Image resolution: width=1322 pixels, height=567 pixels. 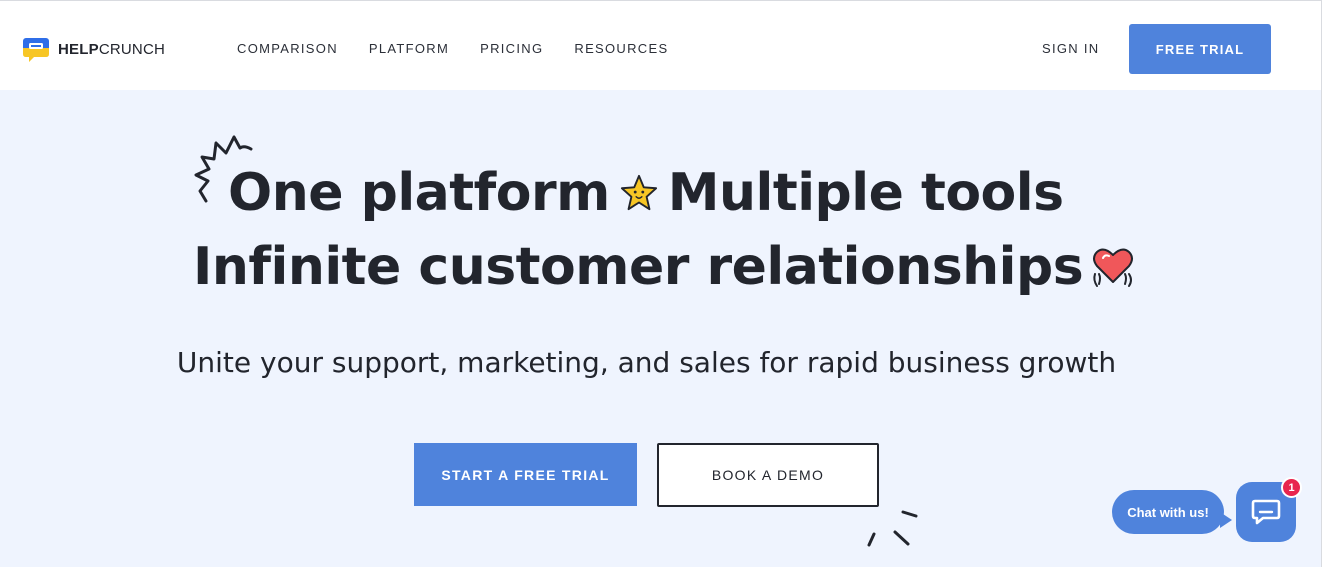 I want to click on logo-wordmark-light: CRUNCH, so click(x=132, y=49).